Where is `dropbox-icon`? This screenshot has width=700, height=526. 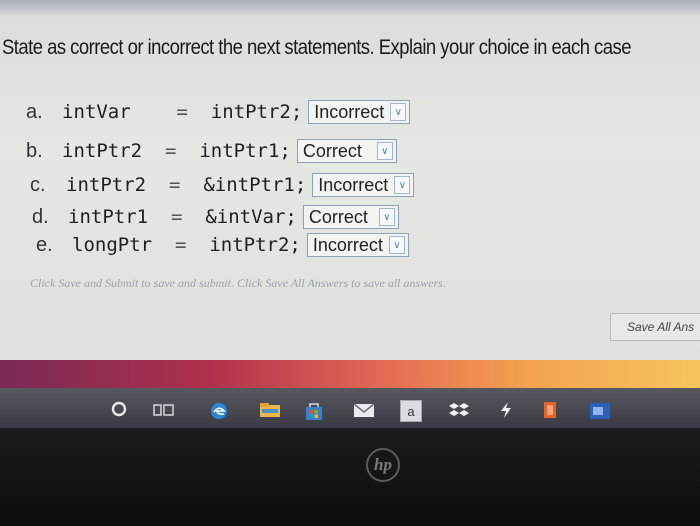 dropbox-icon is located at coordinates (459, 410).